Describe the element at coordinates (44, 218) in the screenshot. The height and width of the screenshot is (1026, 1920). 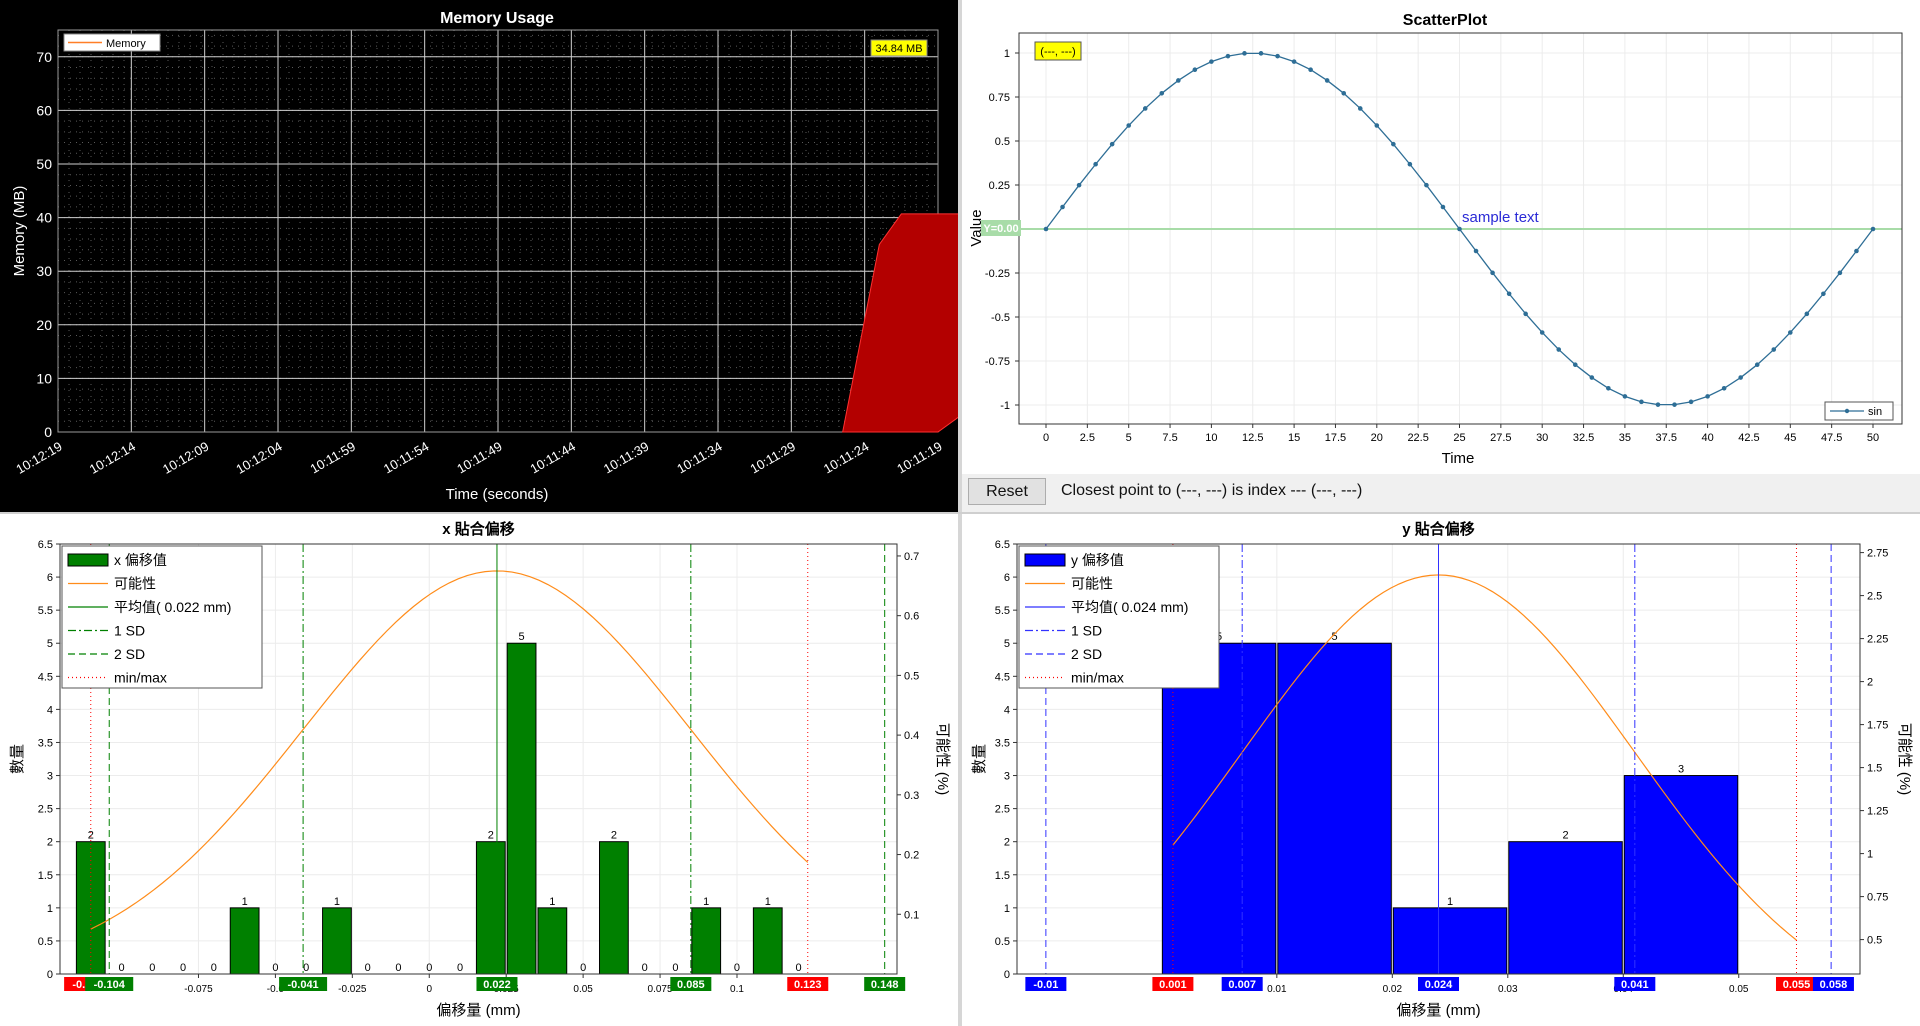
I see `y-tick-label: 40` at that location.